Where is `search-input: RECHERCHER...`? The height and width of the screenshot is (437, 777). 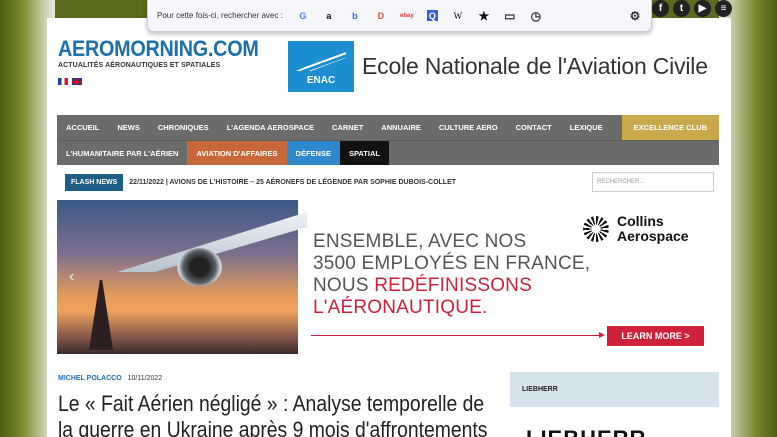 search-input: RECHERCHER... is located at coordinates (653, 182).